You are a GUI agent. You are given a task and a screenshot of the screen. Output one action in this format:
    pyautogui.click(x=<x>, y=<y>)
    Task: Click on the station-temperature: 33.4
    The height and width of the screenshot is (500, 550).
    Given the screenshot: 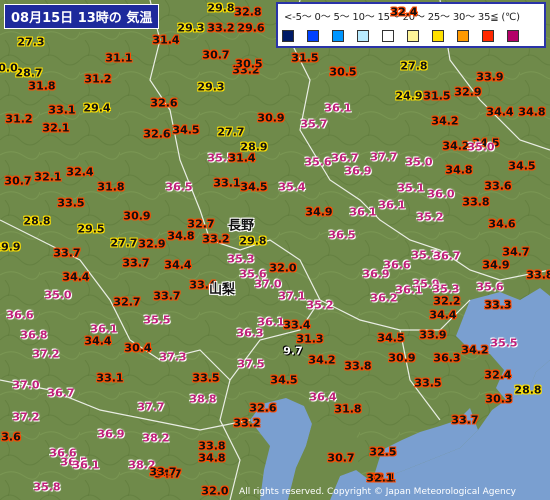 What is the action you would take?
    pyautogui.click(x=297, y=325)
    